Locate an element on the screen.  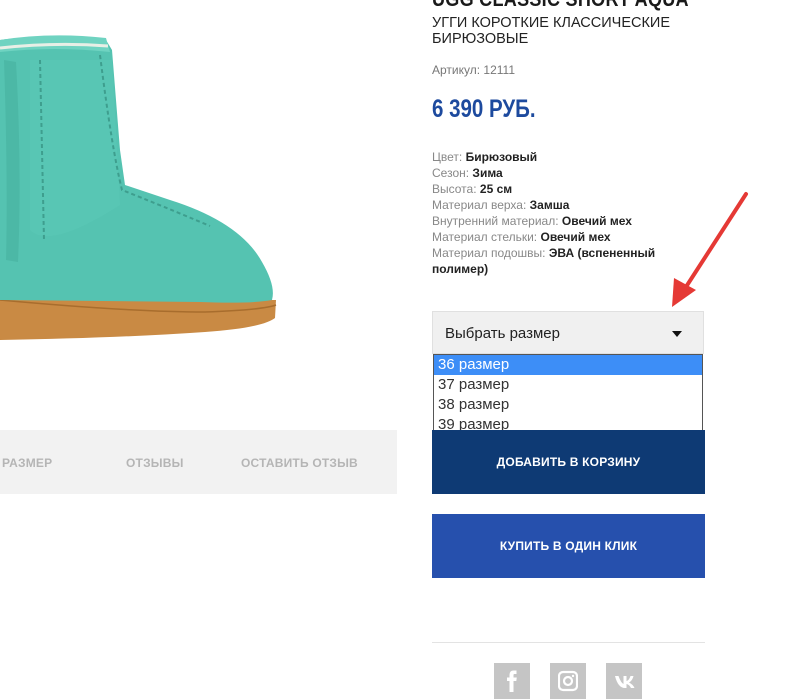
spec-key: Внутренний материал: is located at coordinates (495, 221).